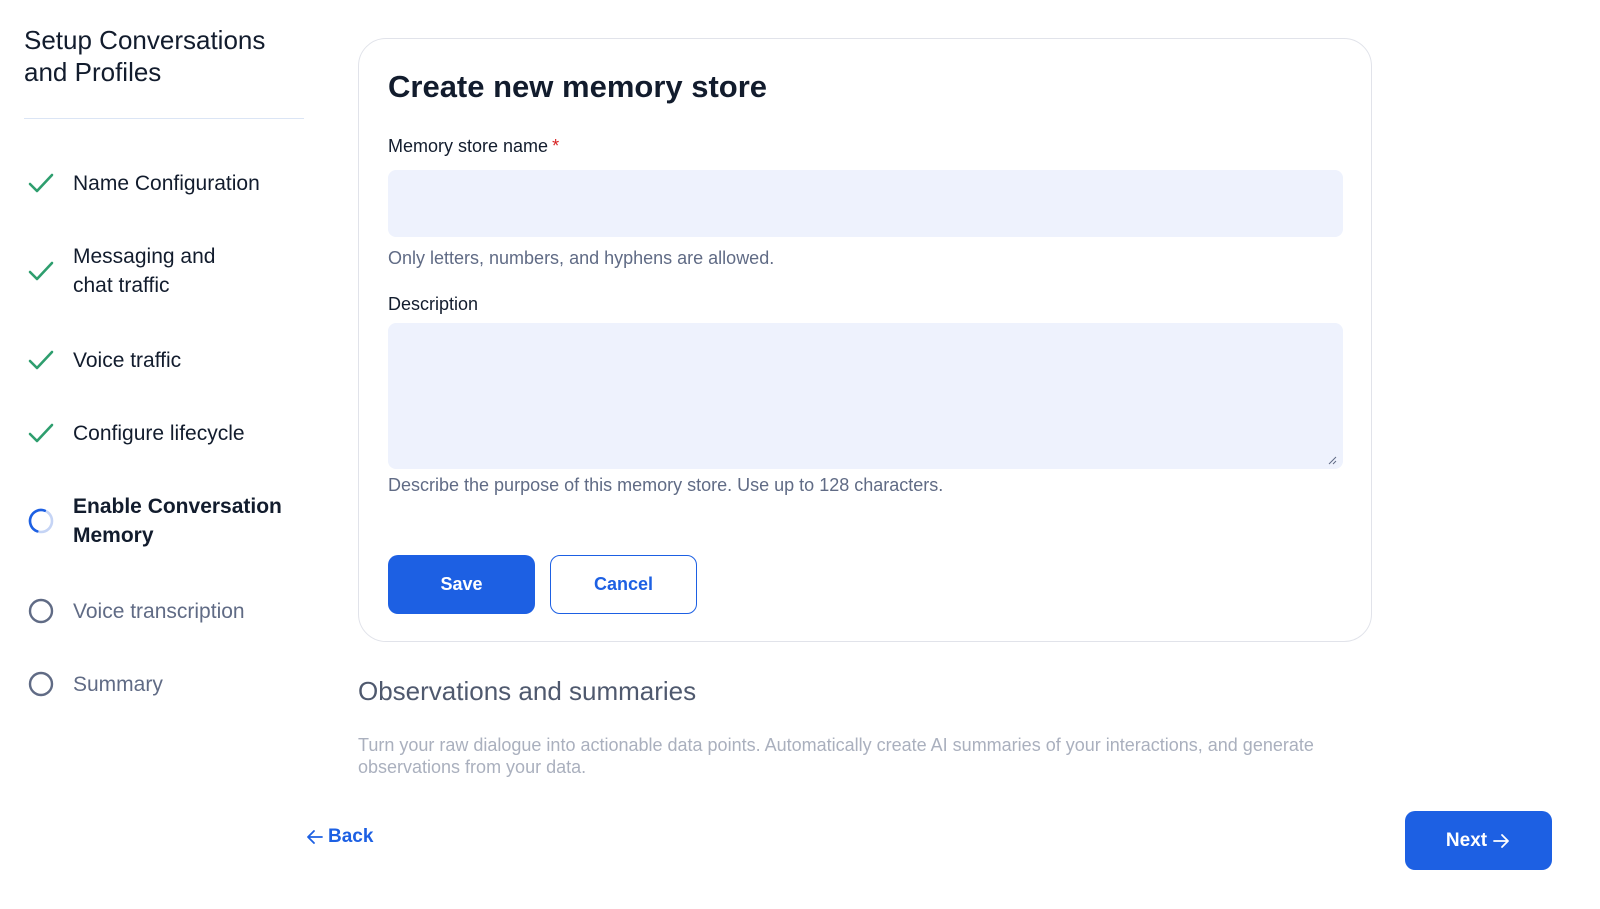 The width and height of the screenshot is (1600, 909). I want to click on next-button: Next, so click(1478, 840).